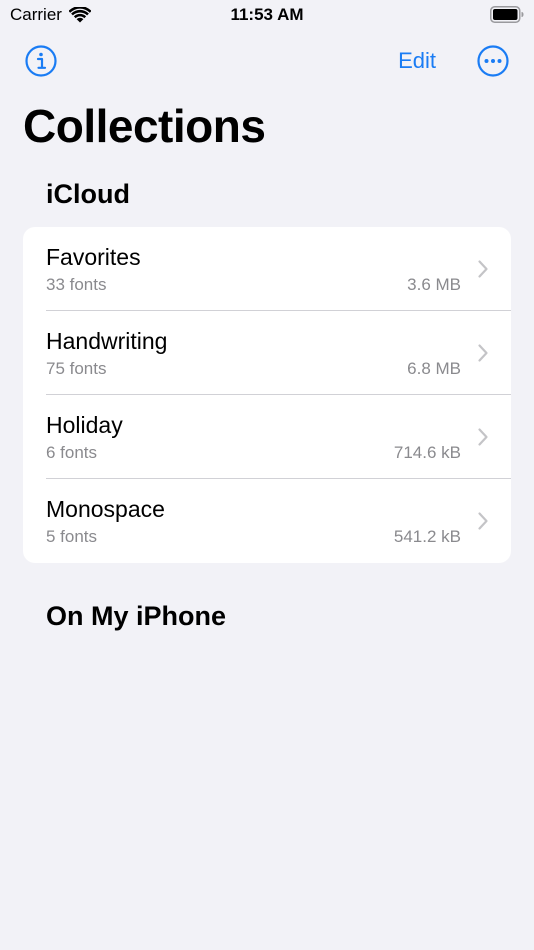 This screenshot has width=534, height=950. Describe the element at coordinates (493, 61) in the screenshot. I see `ellipsis-circle-icon` at that location.